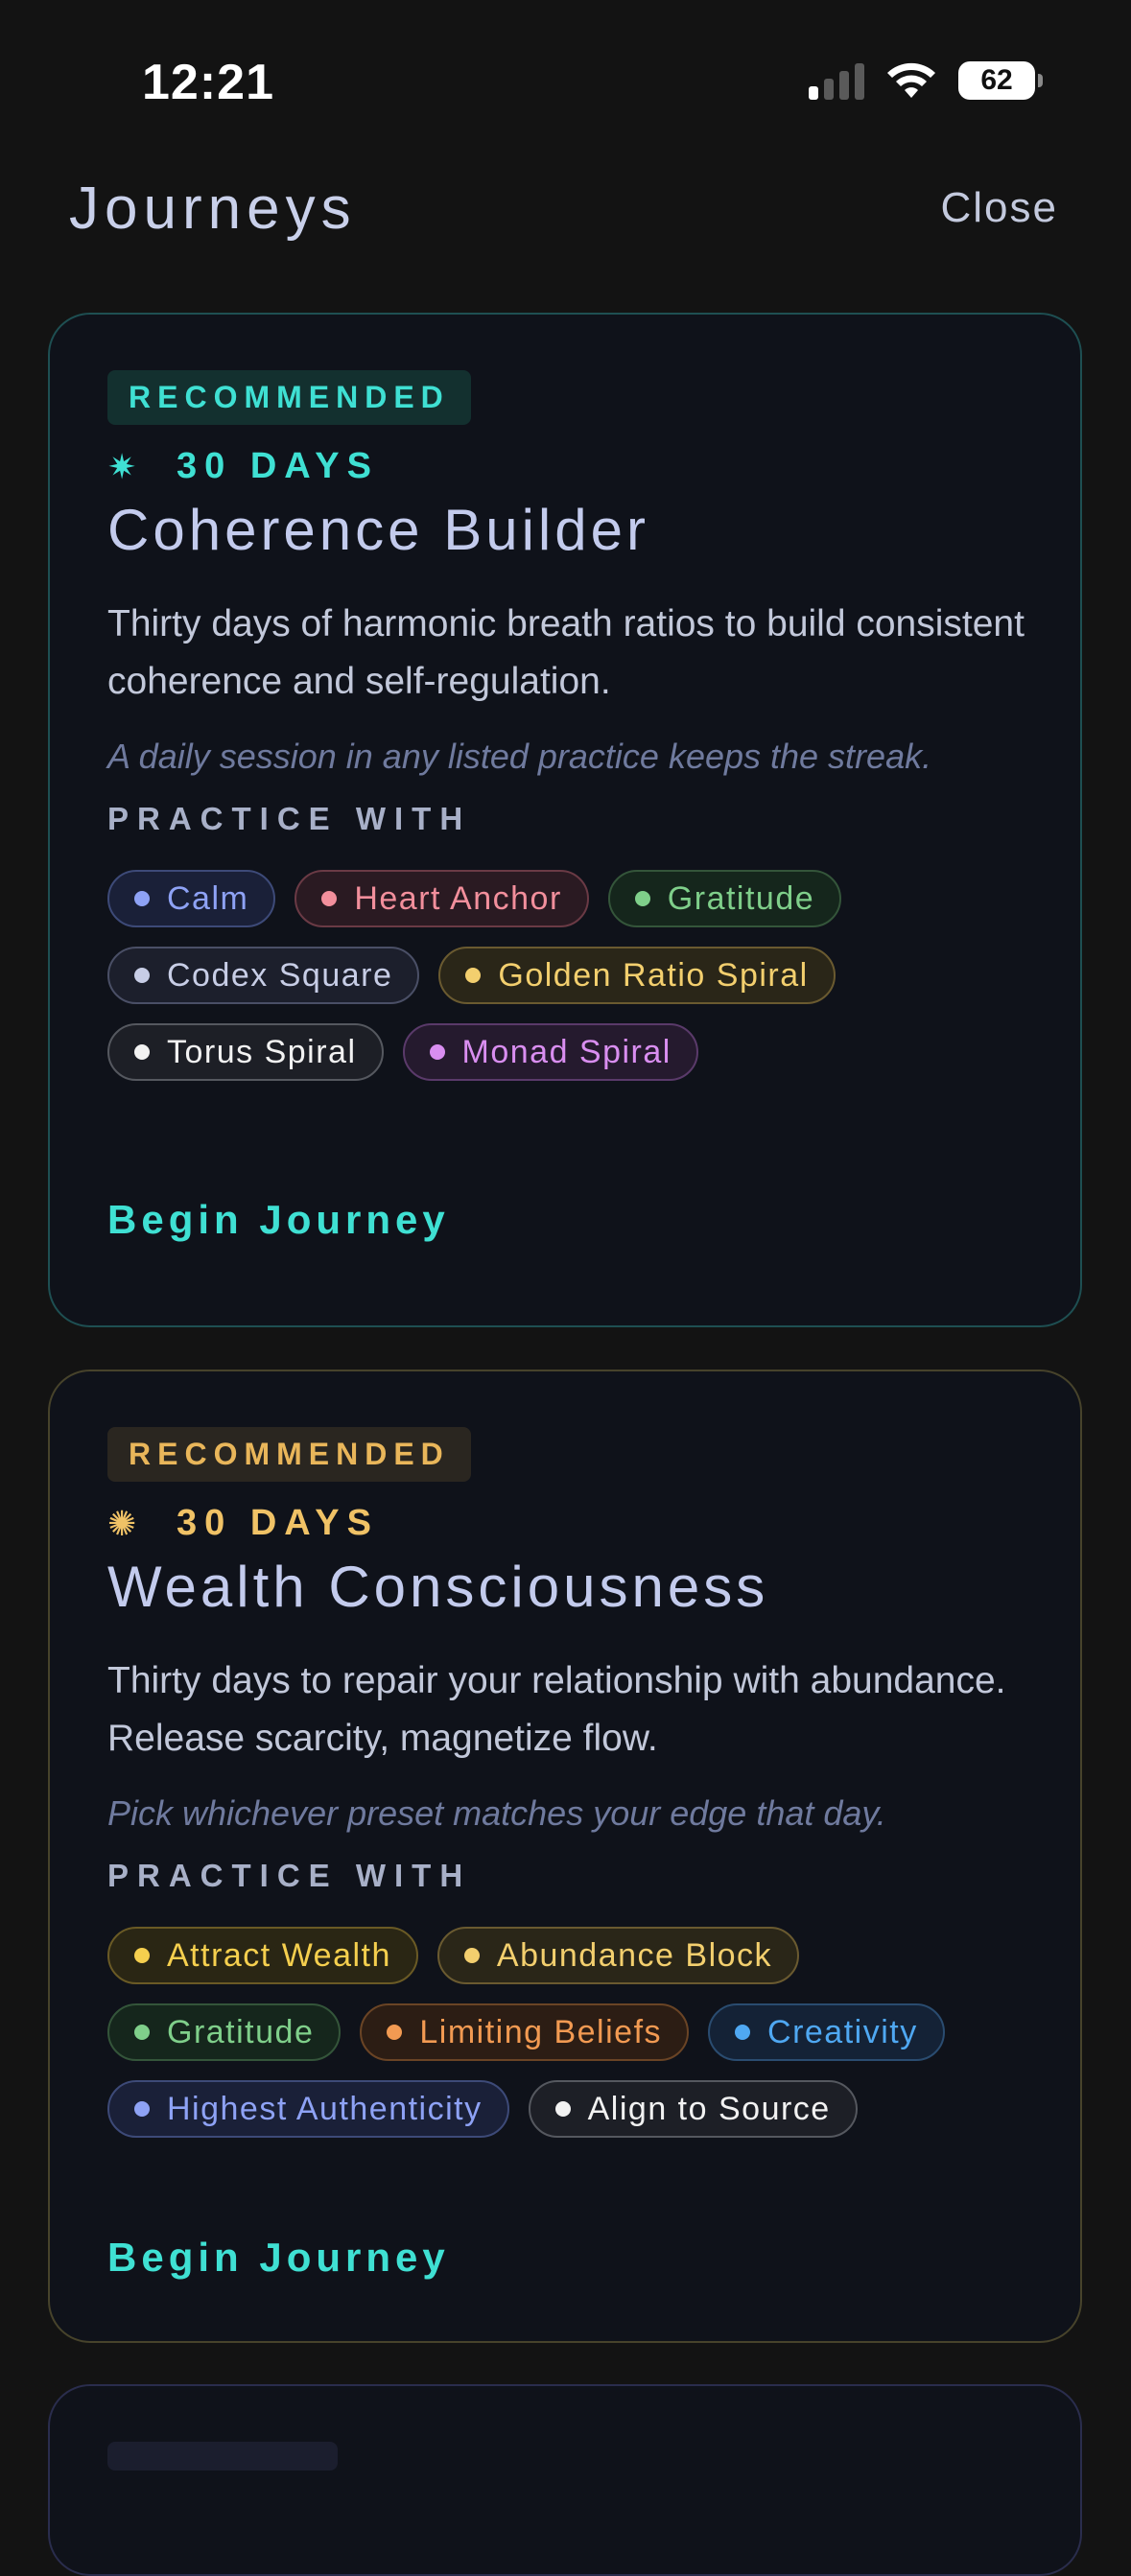 This screenshot has height=2576, width=1131. I want to click on practice-chip-label: Align to Source, so click(709, 2108).